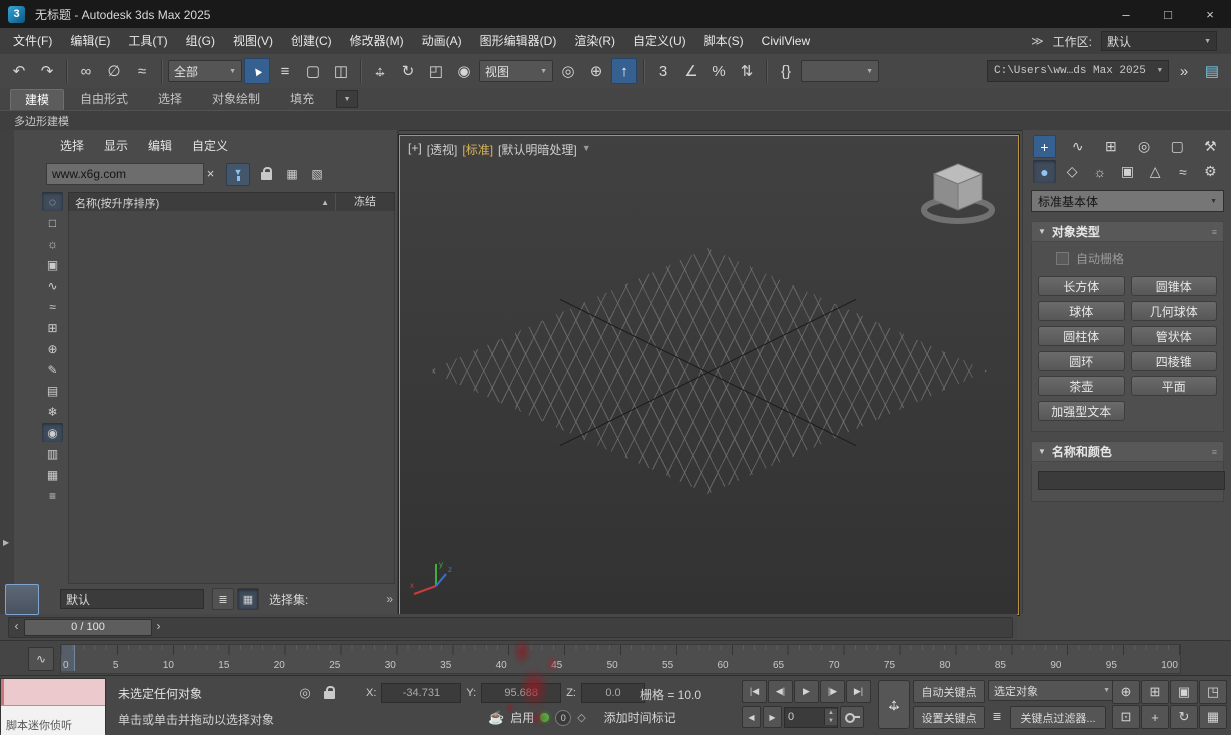 Image resolution: width=1231 pixels, height=735 pixels. Describe the element at coordinates (195, 203) in the screenshot. I see `column-header-name: 名称(按升序排序)` at that location.